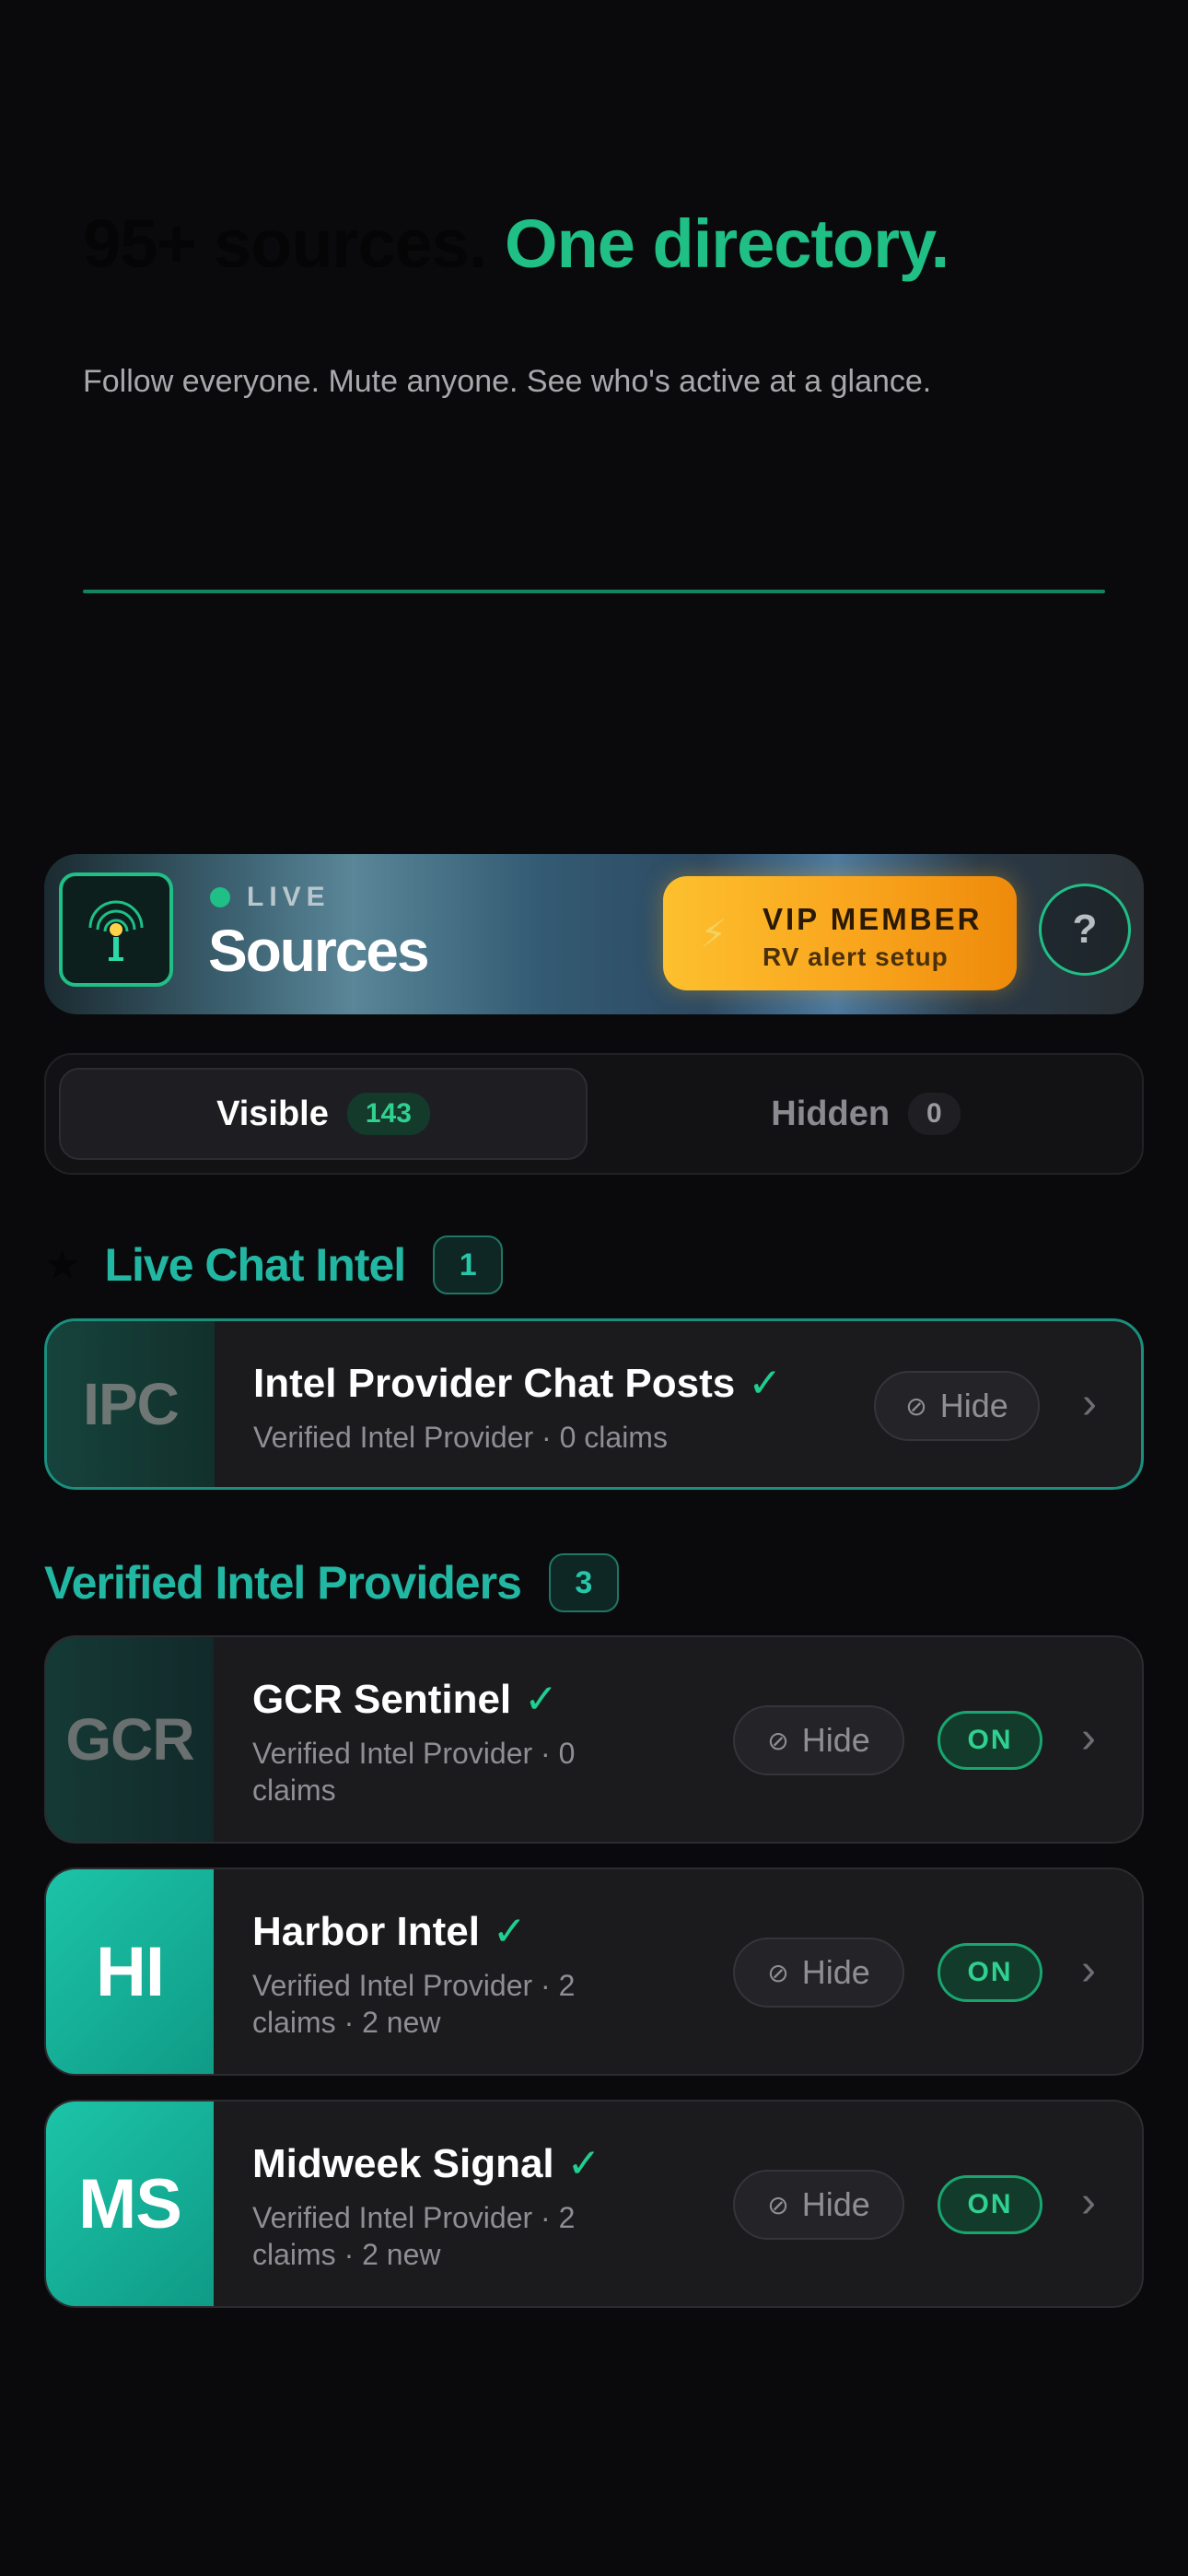 Image resolution: width=1188 pixels, height=2576 pixels. Describe the element at coordinates (494, 1383) in the screenshot. I see `source-name-text: Intel Provider Chat Posts` at that location.